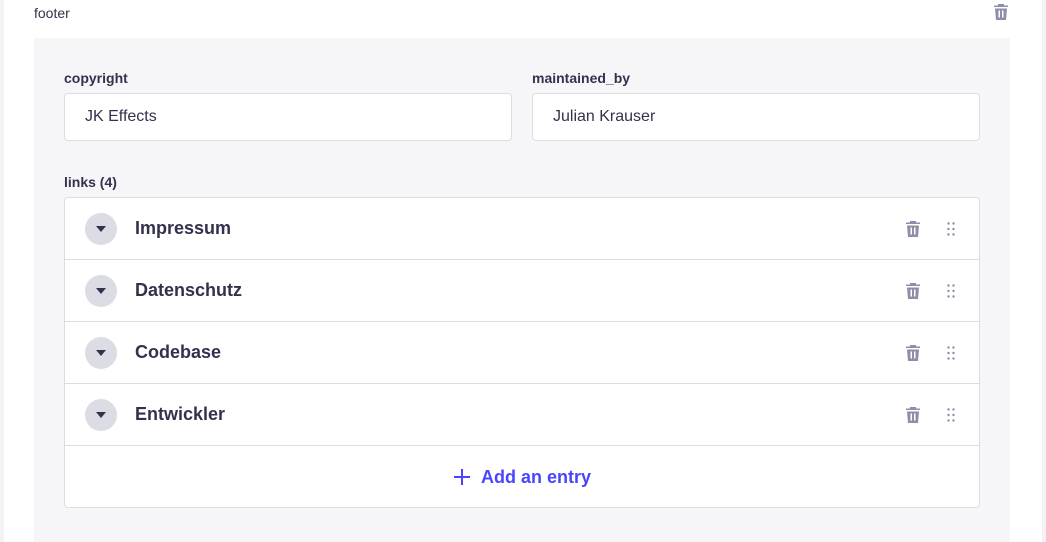 This screenshot has width=1046, height=542. Describe the element at coordinates (535, 476) in the screenshot. I see `add-entry-label: Add an entry` at that location.